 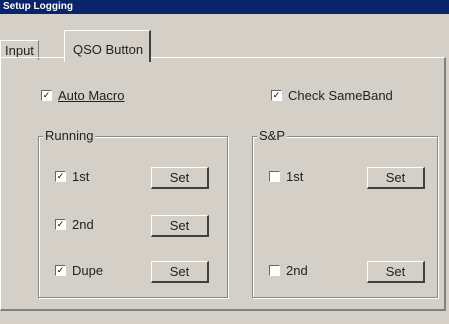 I want to click on window-title: Setup Logging, so click(x=224, y=7).